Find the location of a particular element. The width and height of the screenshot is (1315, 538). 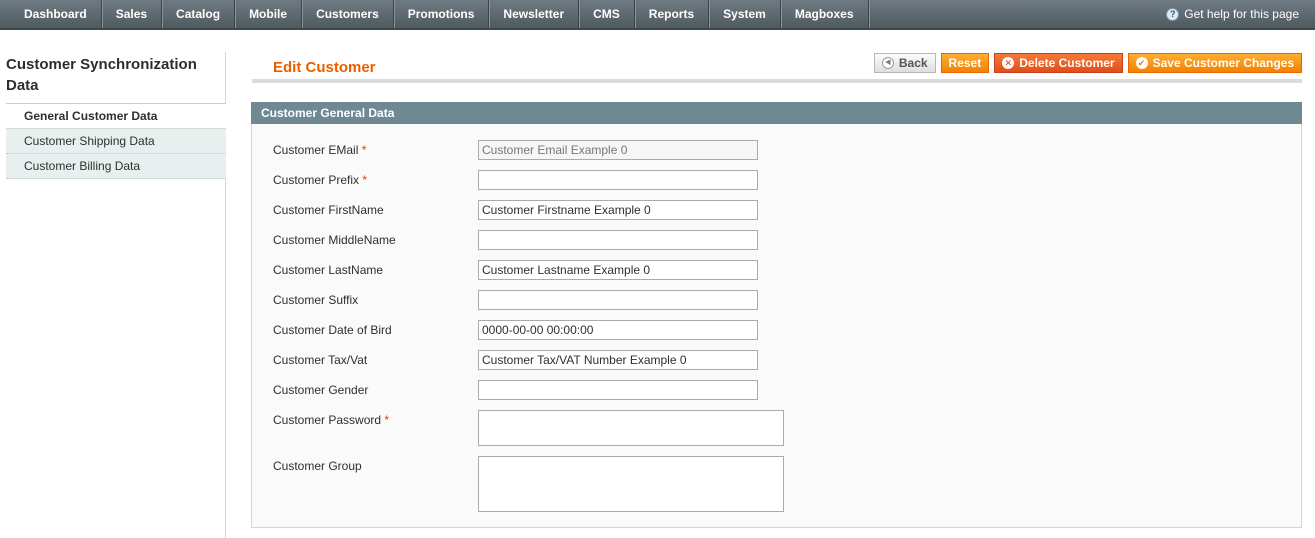

tab-customer-shipping-data: Customer Shipping Data is located at coordinates (116, 141).